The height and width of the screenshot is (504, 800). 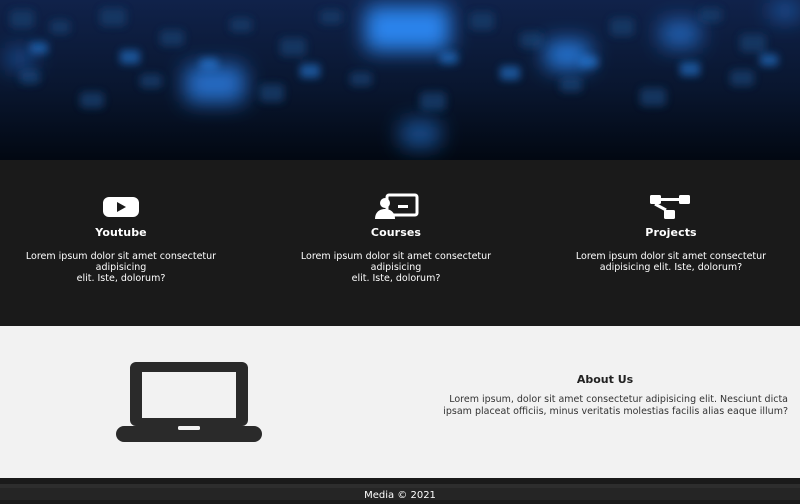 I want to click on presentation-icon, so click(x=397, y=206).